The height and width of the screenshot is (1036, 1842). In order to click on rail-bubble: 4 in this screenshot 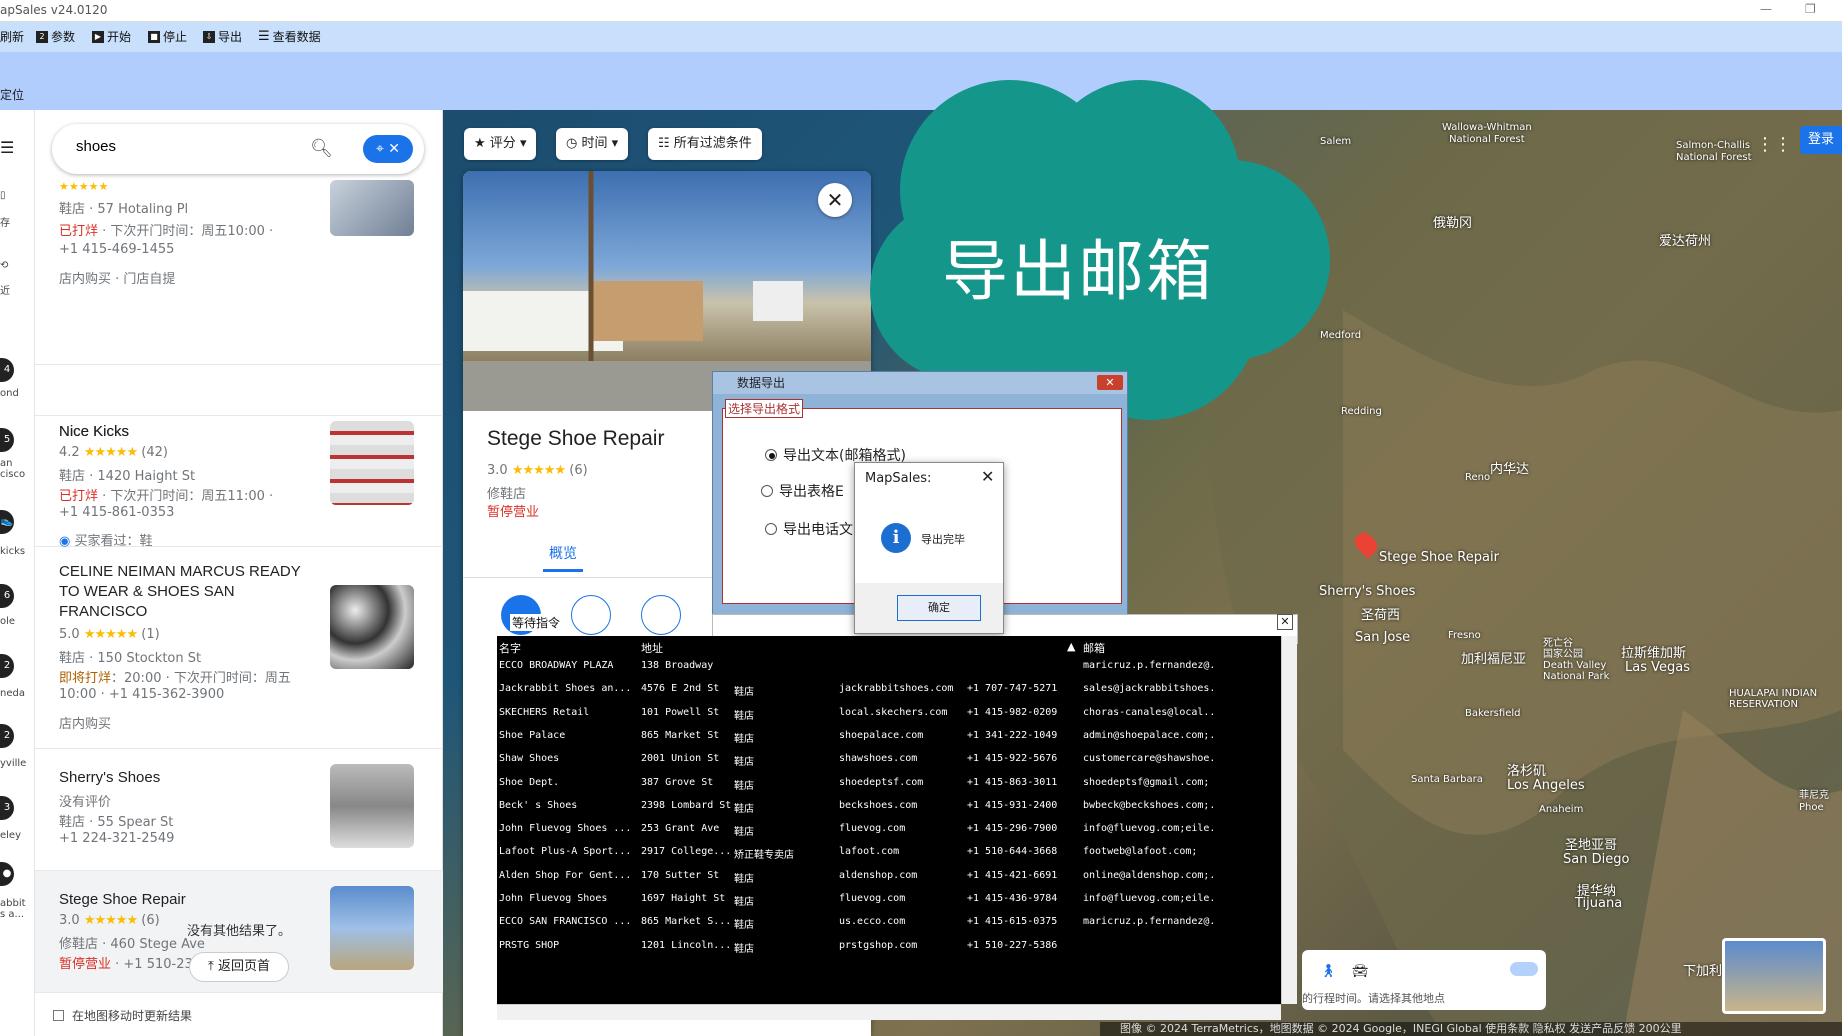, I will do `click(7, 370)`.